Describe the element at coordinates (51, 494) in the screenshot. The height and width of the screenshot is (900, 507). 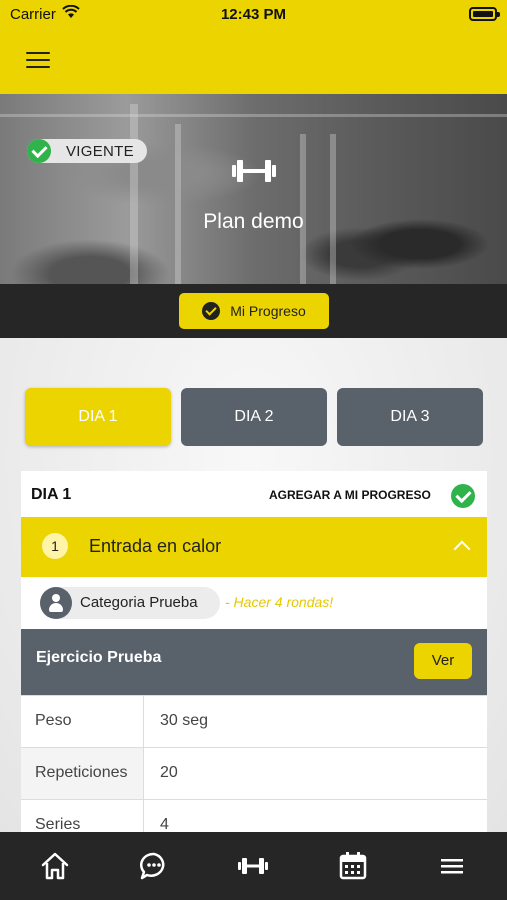
I see `day-title: DIA 1` at that location.